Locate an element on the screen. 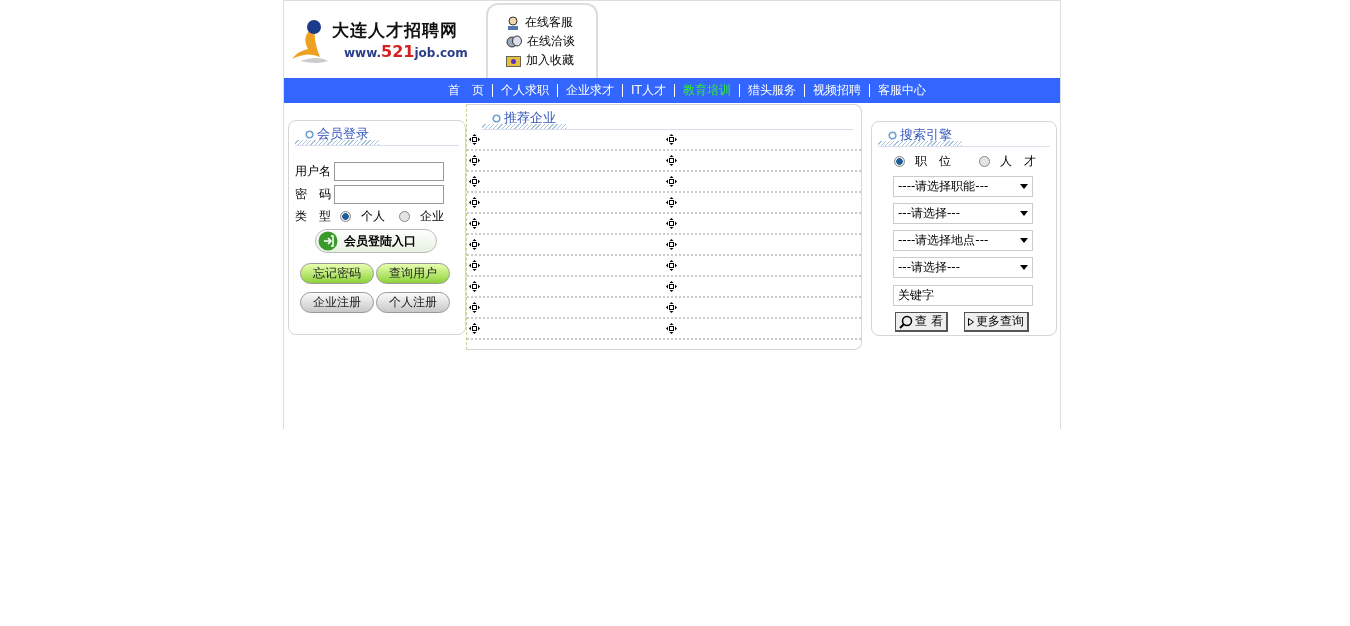 This screenshot has width=1350, height=626. panel-title: 推荐企业 is located at coordinates (524, 119).